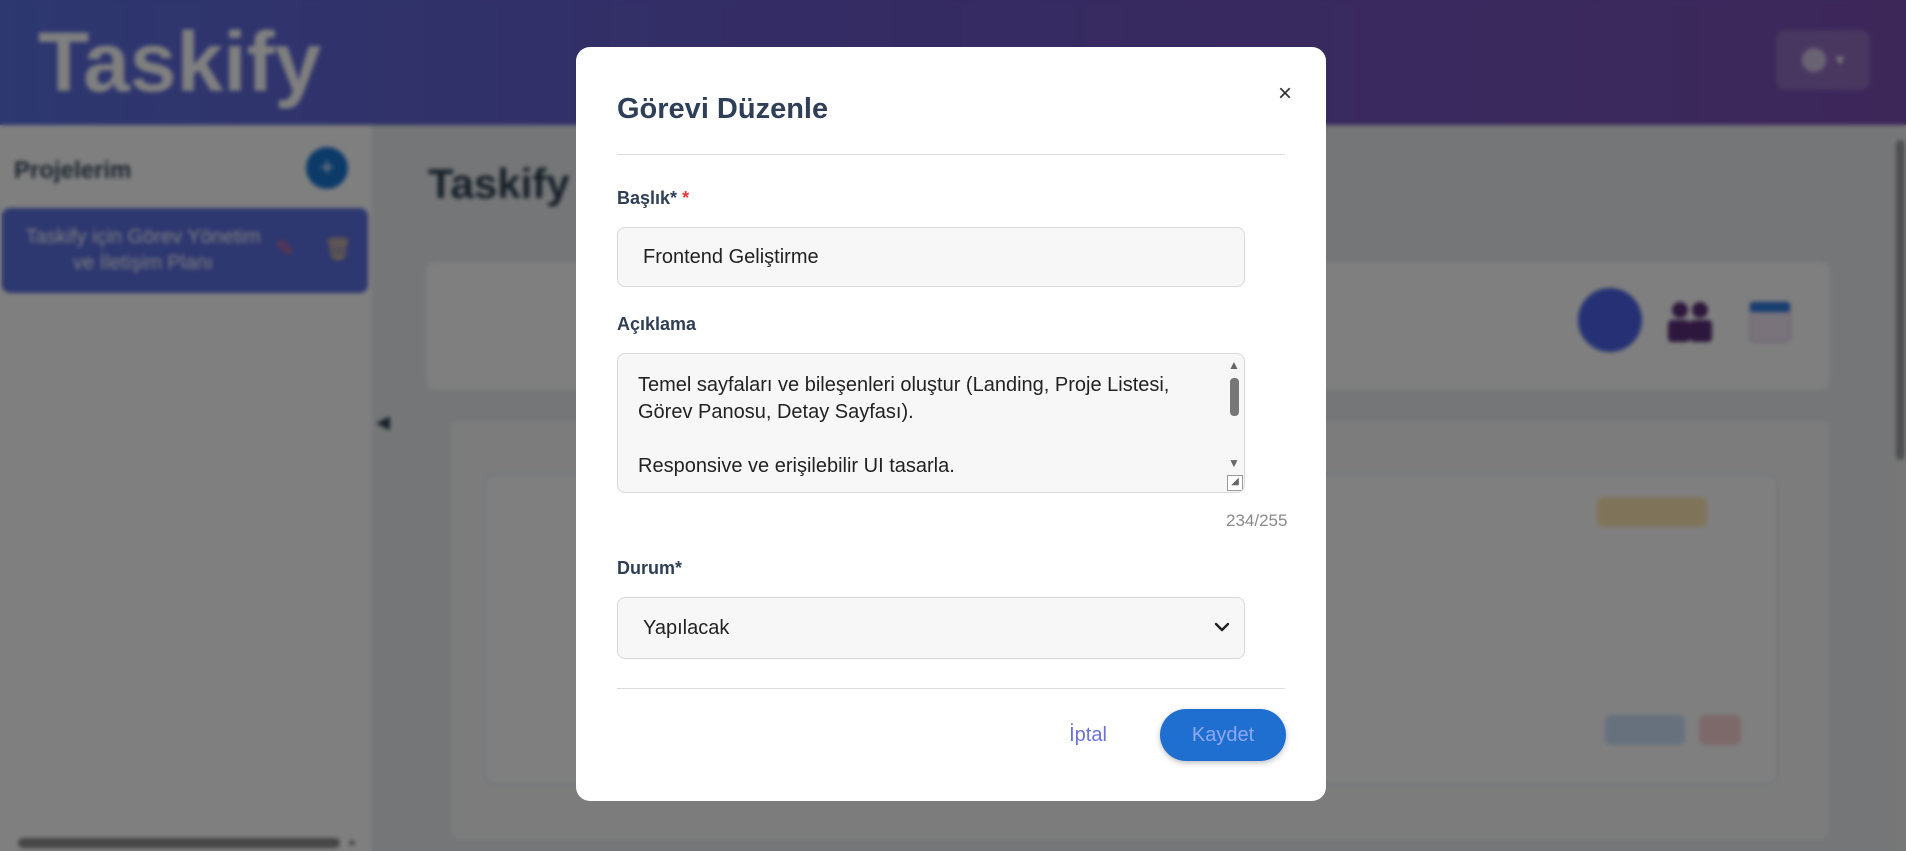 The width and height of the screenshot is (1906, 851). Describe the element at coordinates (686, 628) in the screenshot. I see `status-selected-value: Yapılacak` at that location.